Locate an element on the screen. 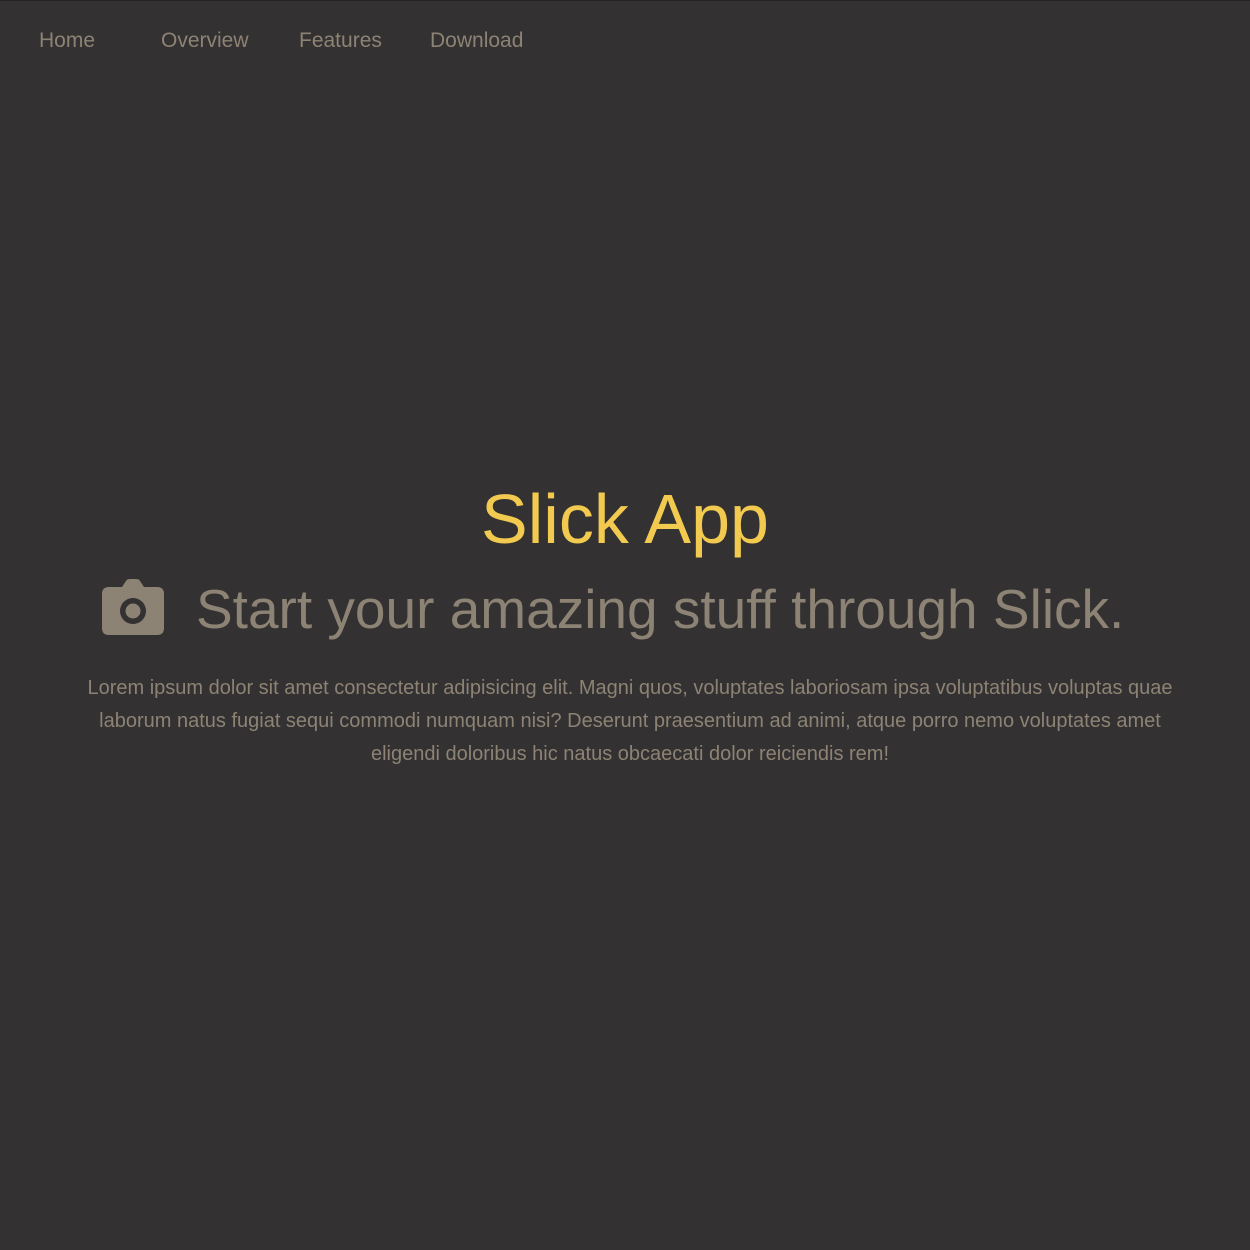 The height and width of the screenshot is (1250, 1250). nav-link-features: Features is located at coordinates (340, 41).